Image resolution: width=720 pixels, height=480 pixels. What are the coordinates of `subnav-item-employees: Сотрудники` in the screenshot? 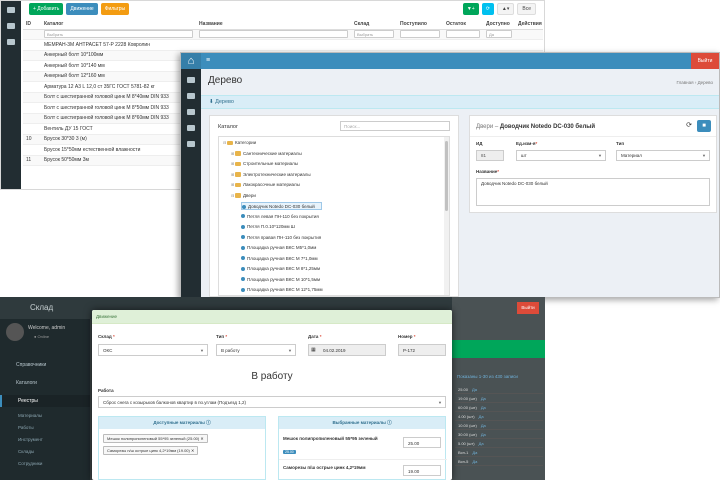 It's located at (21, 463).